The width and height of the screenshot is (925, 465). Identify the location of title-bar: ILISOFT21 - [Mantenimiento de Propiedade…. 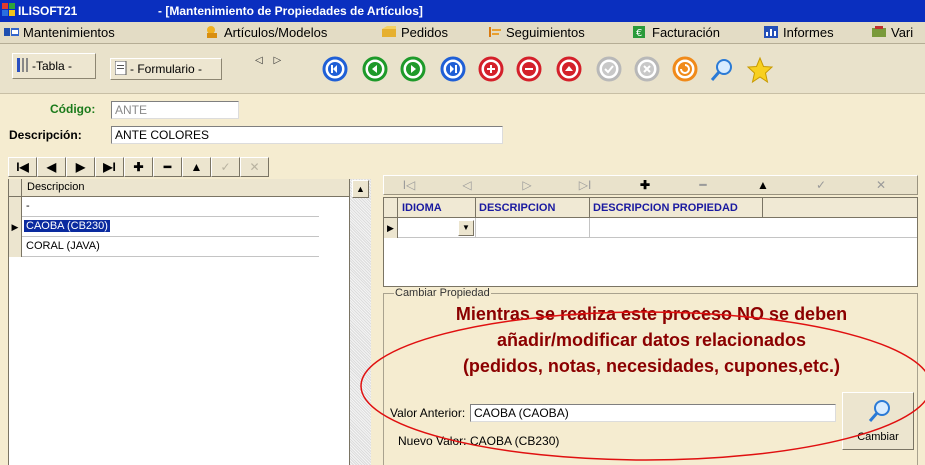
(462, 11).